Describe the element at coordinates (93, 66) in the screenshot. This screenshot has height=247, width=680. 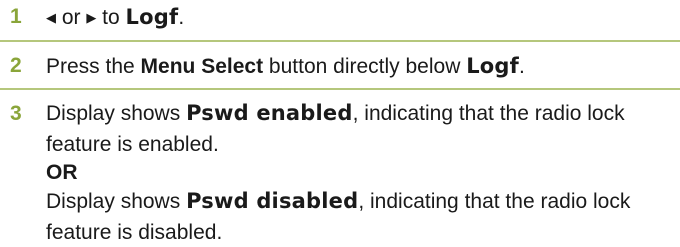
I see `text-pre: Press the` at that location.